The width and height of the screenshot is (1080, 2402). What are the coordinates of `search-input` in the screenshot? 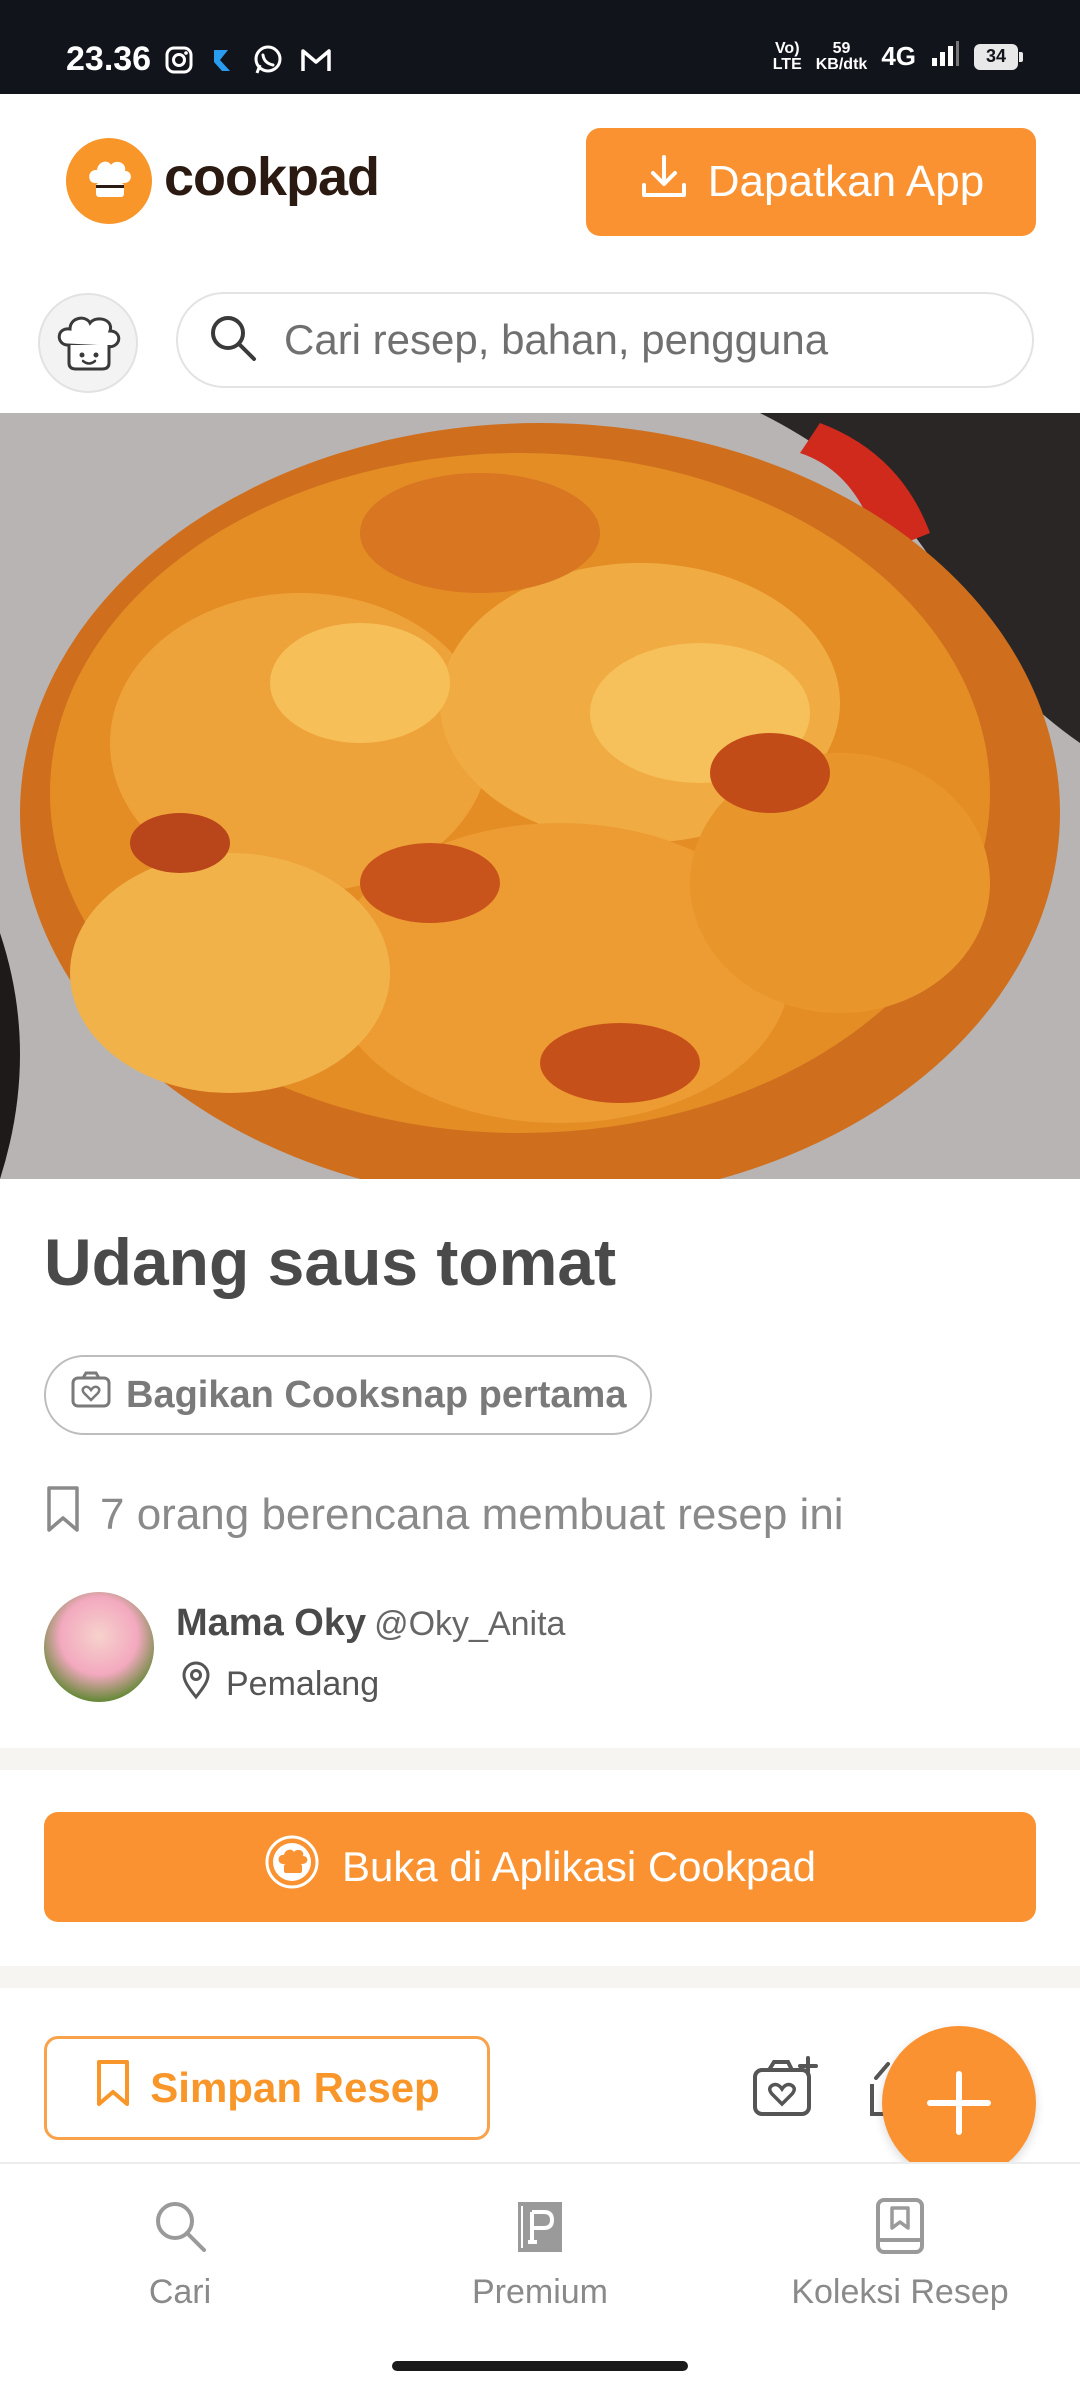 It's located at (634, 340).